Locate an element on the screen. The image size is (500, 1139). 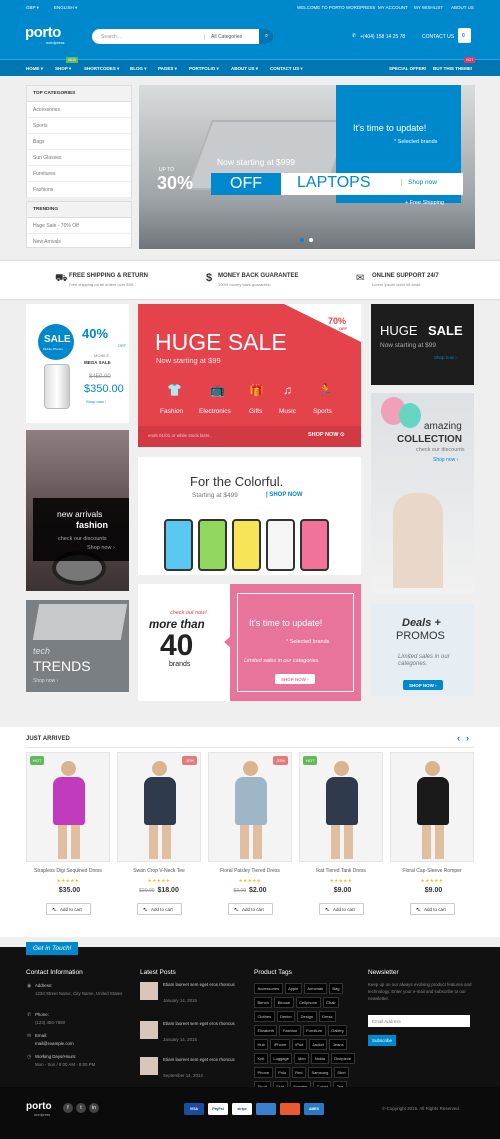
category-item: Accessories is located at coordinates (79, 110).